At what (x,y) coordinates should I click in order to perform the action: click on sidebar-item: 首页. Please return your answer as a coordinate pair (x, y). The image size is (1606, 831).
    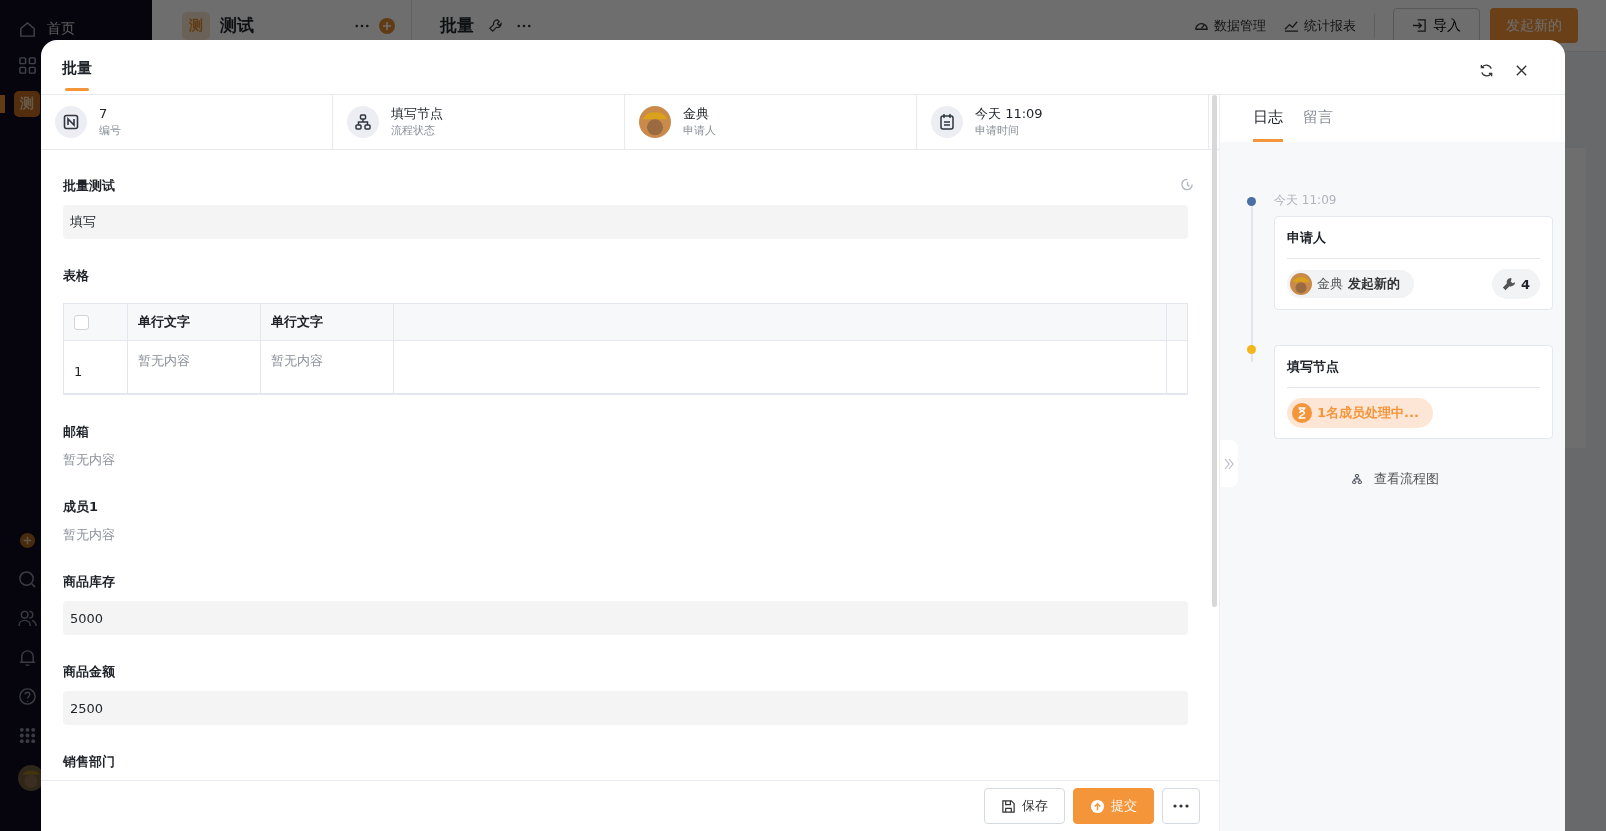
    Looking at the image, I should click on (76, 29).